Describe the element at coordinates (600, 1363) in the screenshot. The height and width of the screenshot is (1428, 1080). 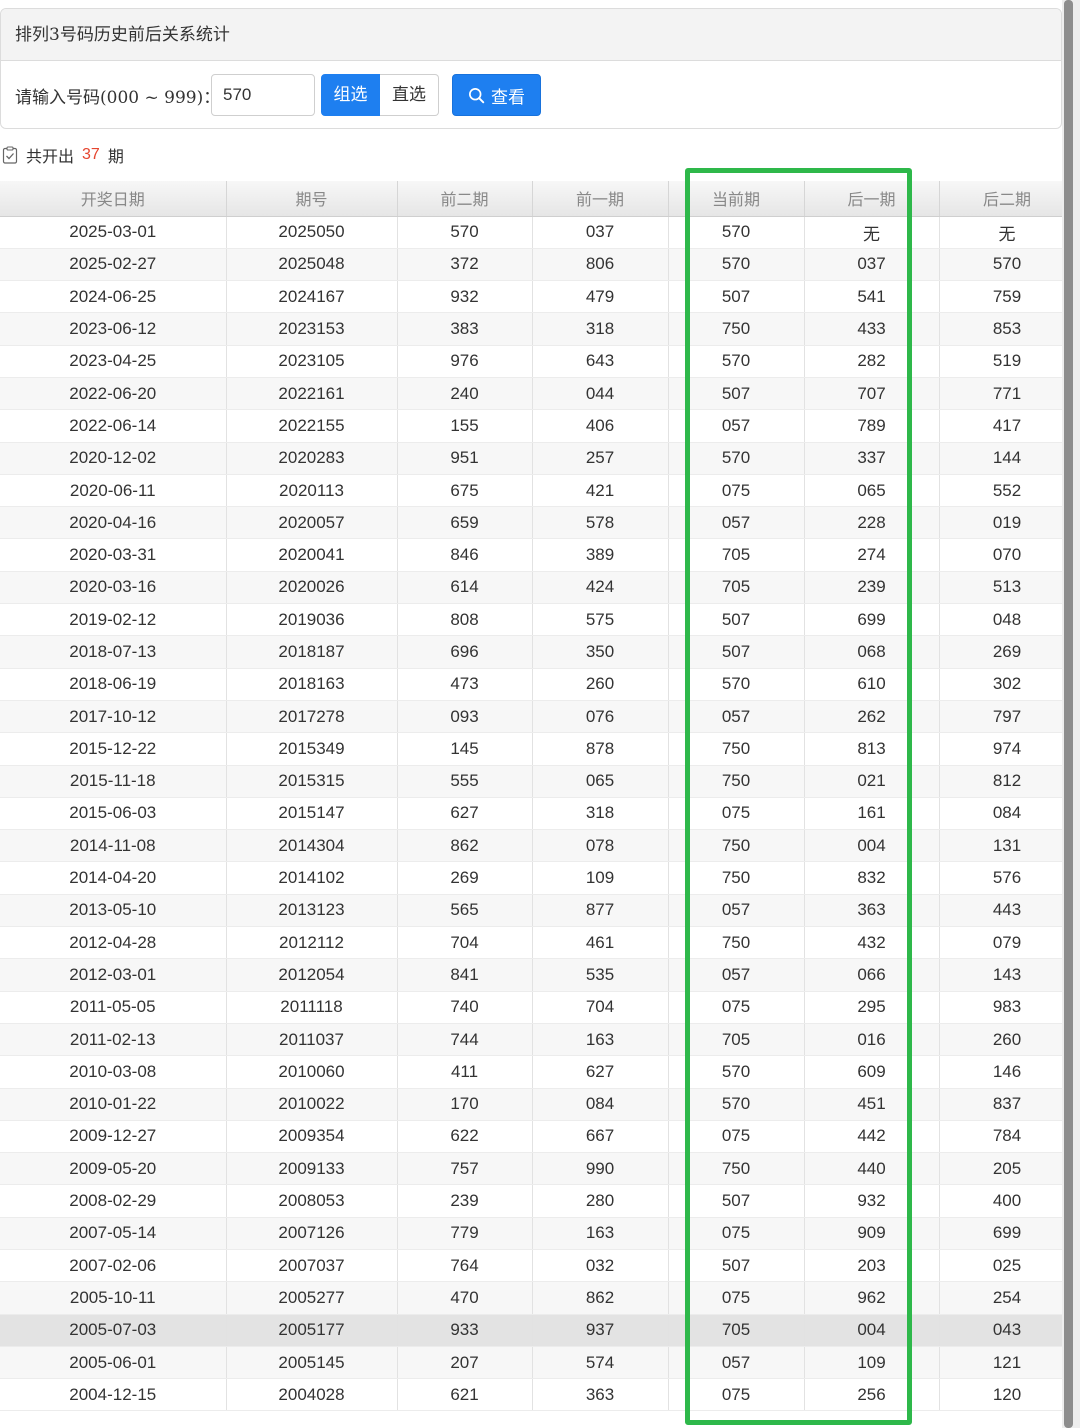
I see `cell-prev-1: 574` at that location.